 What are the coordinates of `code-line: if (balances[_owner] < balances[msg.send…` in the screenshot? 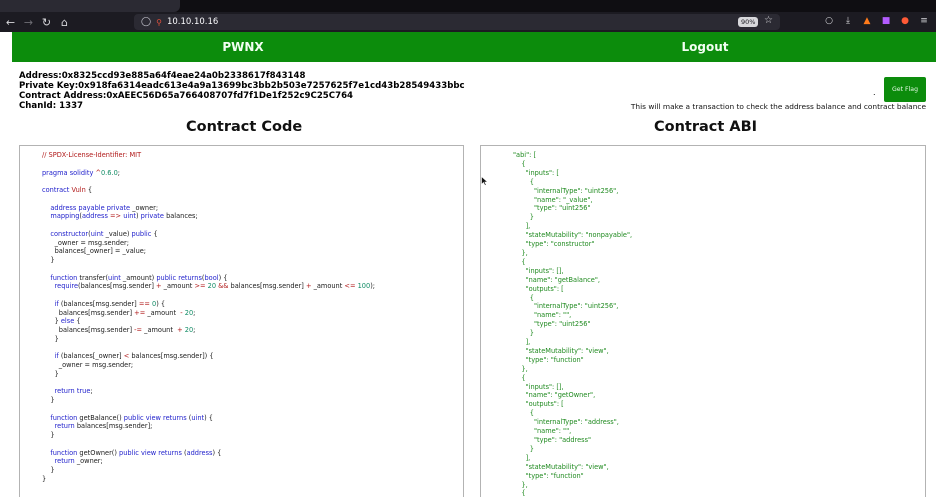 It's located at (134, 356).